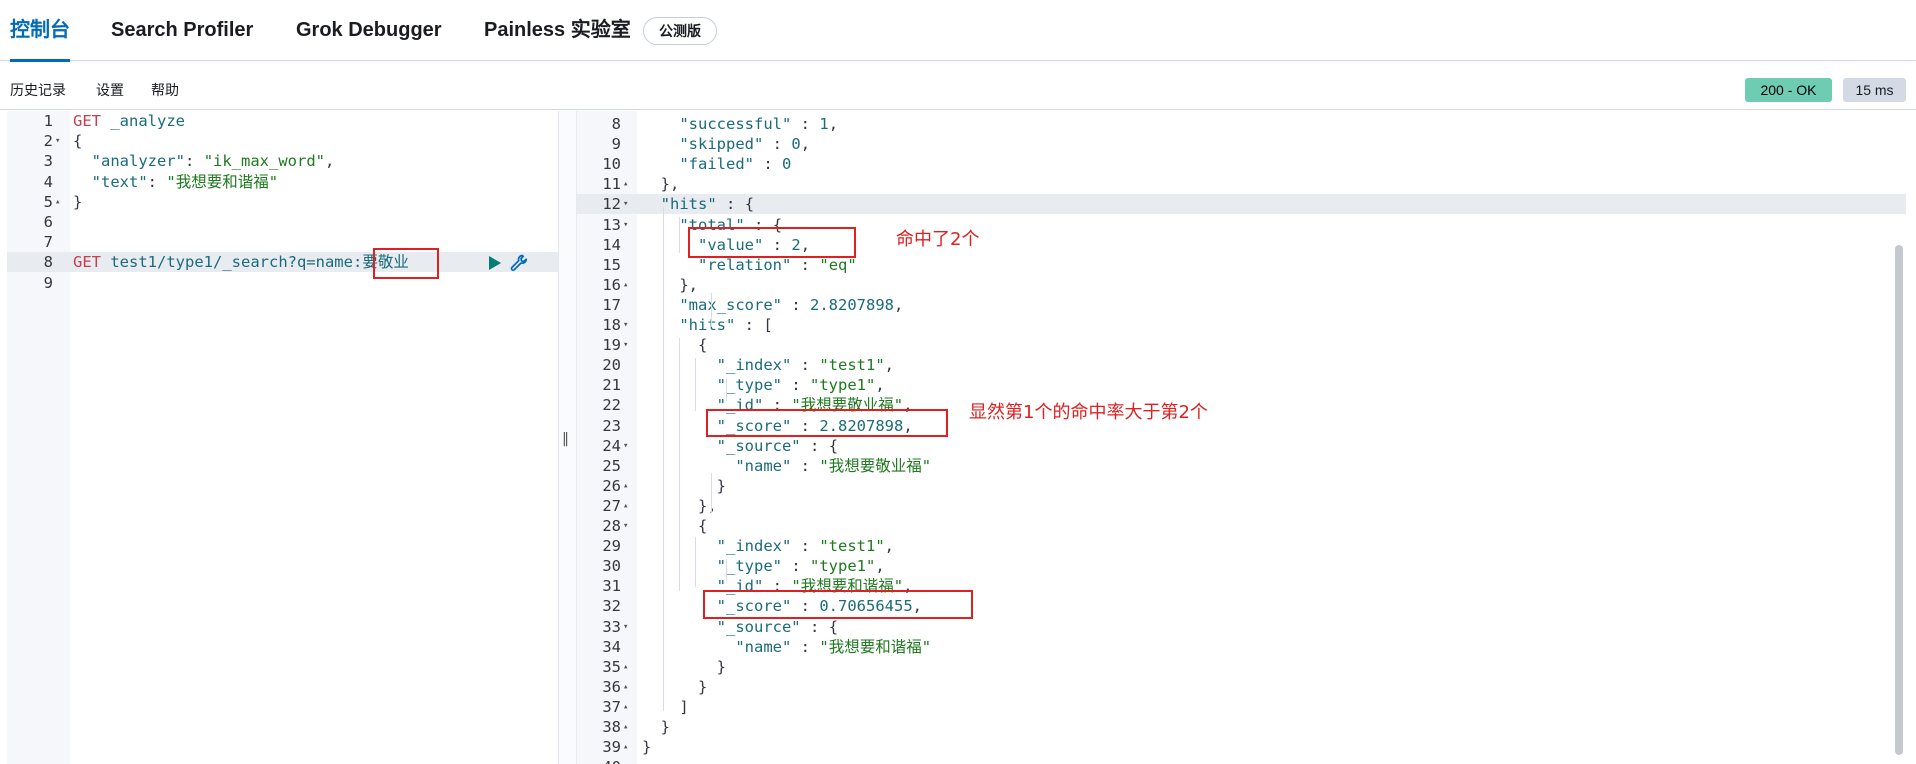 The width and height of the screenshot is (1916, 764). What do you see at coordinates (611, 304) in the screenshot?
I see `line-number: 17` at bounding box center [611, 304].